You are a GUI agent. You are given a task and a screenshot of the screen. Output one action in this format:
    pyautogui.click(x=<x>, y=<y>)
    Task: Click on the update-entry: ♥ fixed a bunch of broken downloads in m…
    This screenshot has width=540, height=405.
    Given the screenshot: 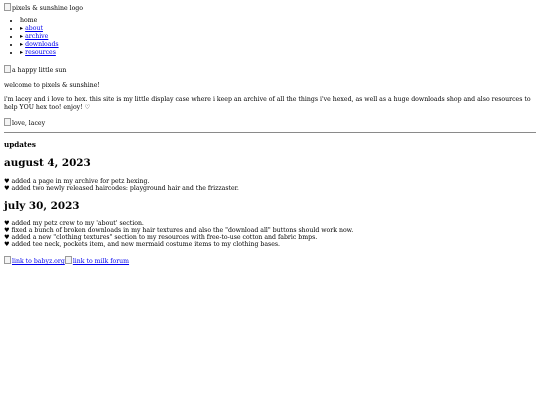 What is the action you would take?
    pyautogui.click(x=179, y=231)
    